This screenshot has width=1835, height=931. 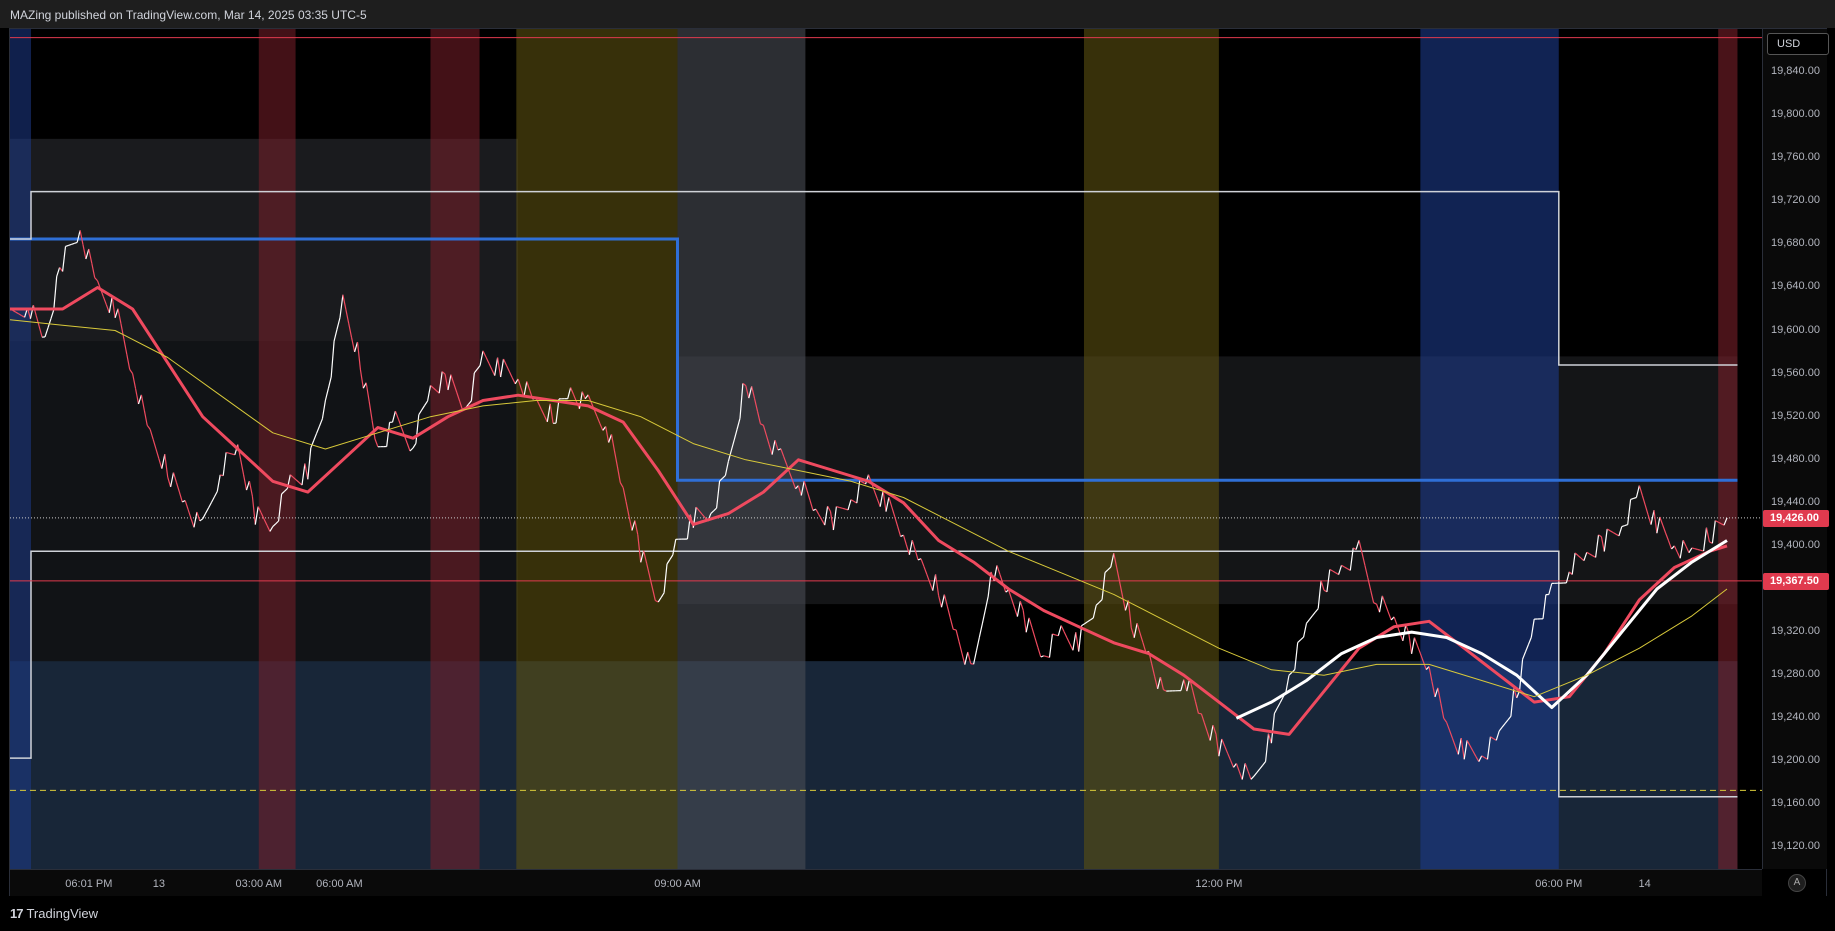 I want to click on time-tick-label: 06:01 PM, so click(x=89, y=884).